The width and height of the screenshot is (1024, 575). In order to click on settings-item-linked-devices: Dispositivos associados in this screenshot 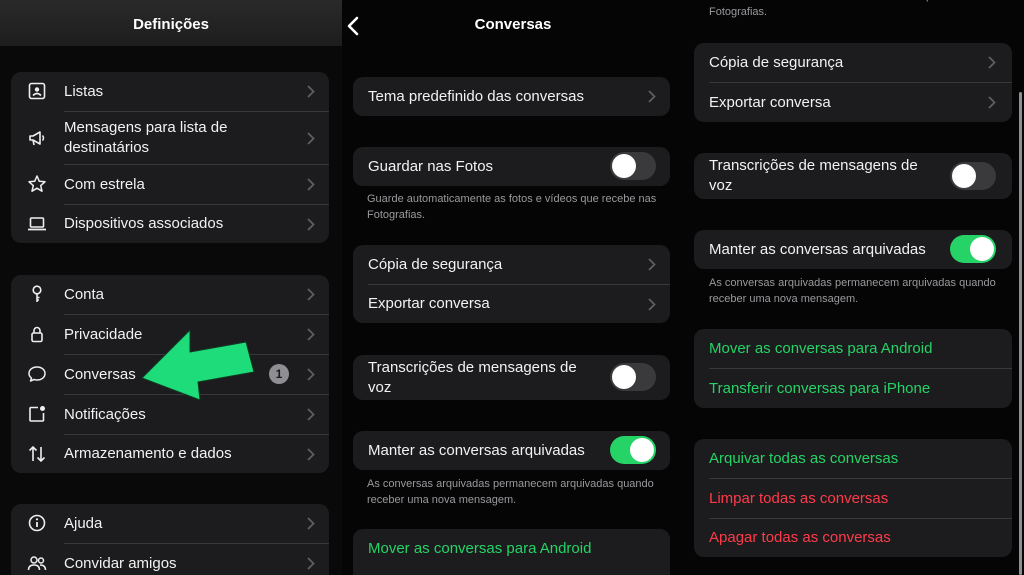, I will do `click(170, 224)`.